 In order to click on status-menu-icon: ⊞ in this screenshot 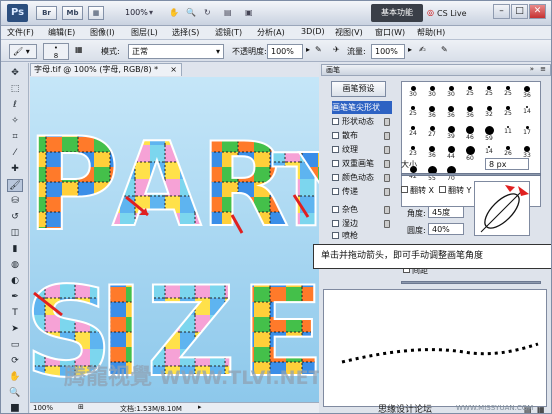, I will do `click(81, 407)`.